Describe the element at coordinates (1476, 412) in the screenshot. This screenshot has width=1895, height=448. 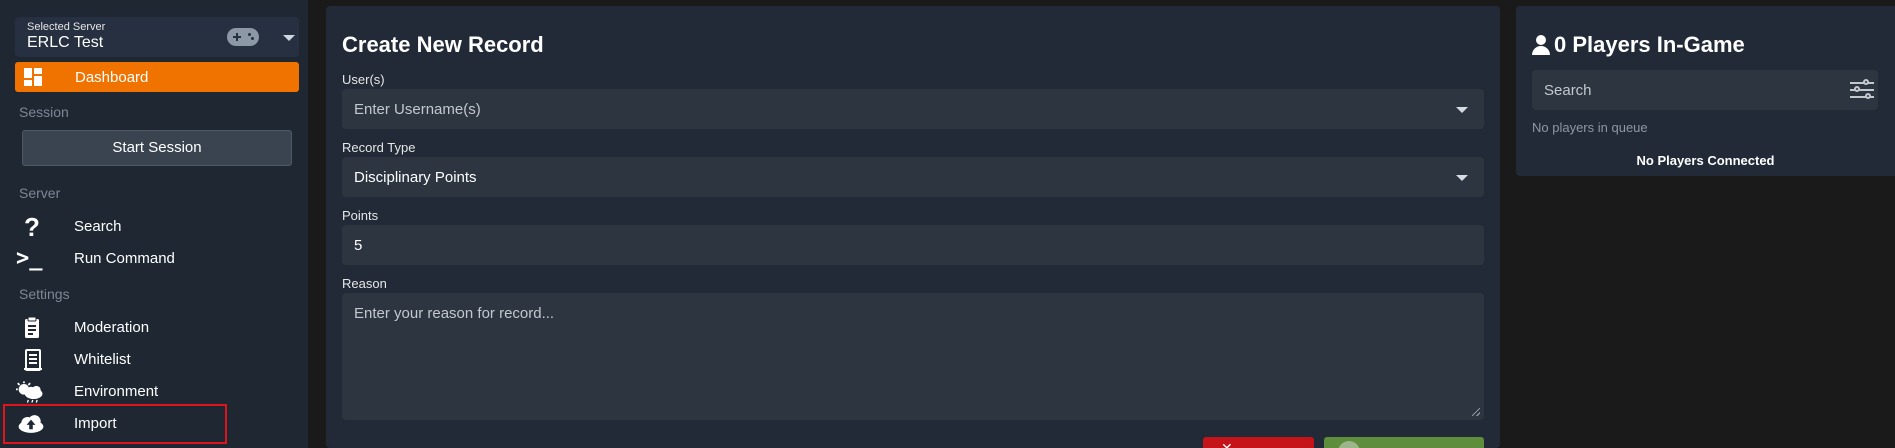
I see `resize-handle` at that location.